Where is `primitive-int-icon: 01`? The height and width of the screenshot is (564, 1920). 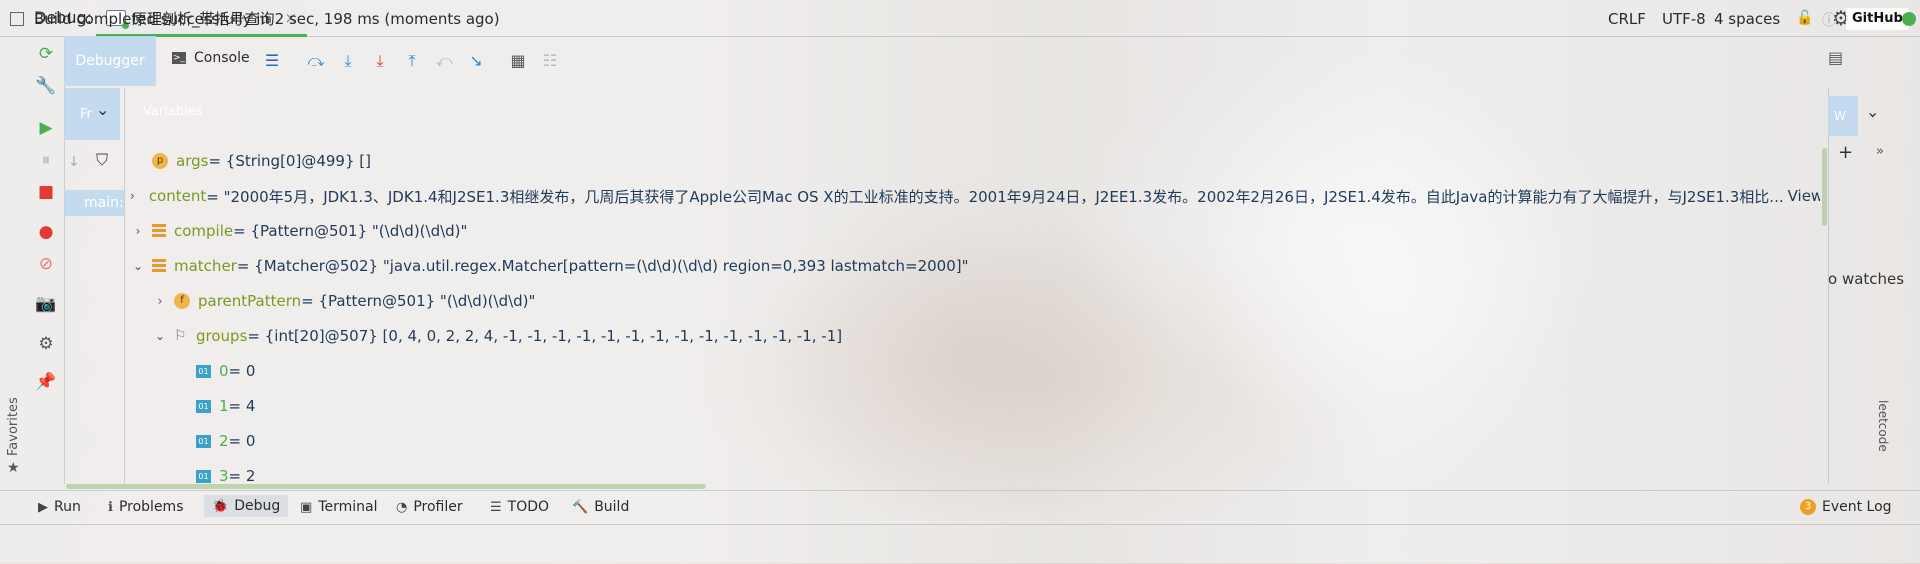
primitive-int-icon: 01 is located at coordinates (203, 441).